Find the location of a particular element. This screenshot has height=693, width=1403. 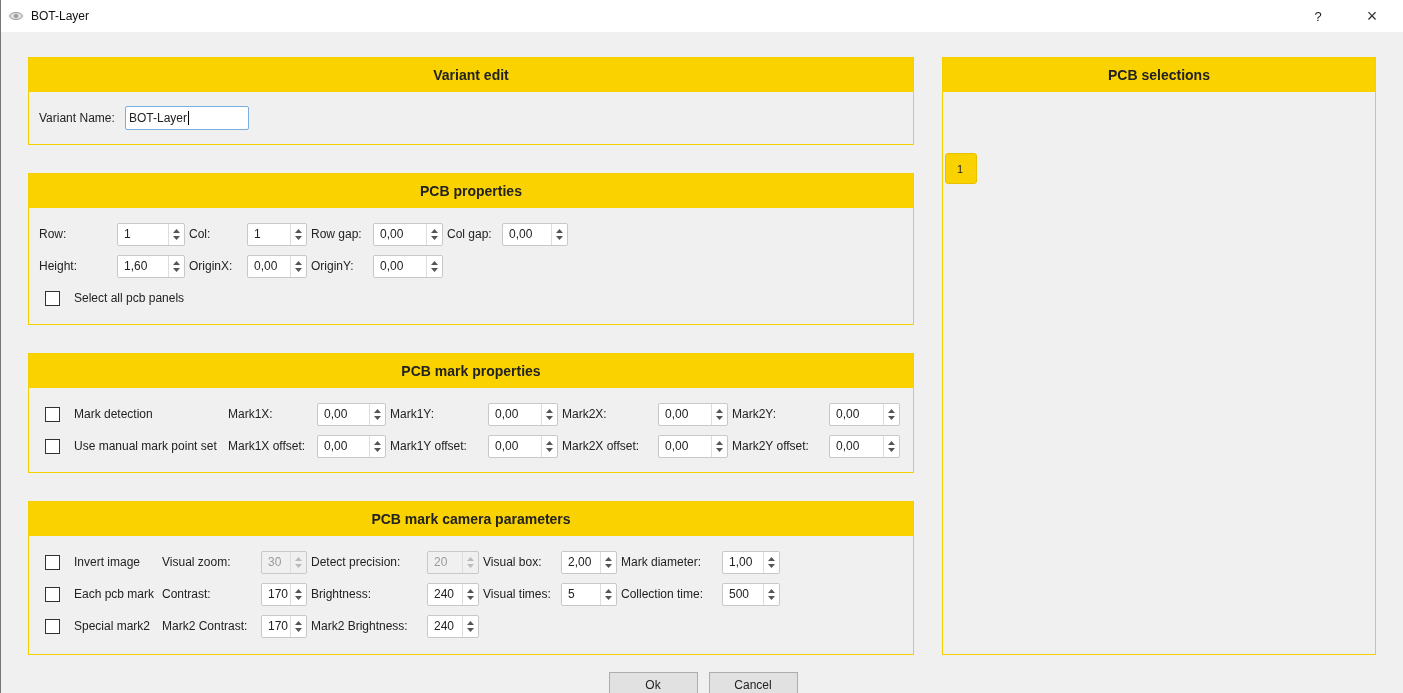

help-button: ? is located at coordinates (1318, 16).